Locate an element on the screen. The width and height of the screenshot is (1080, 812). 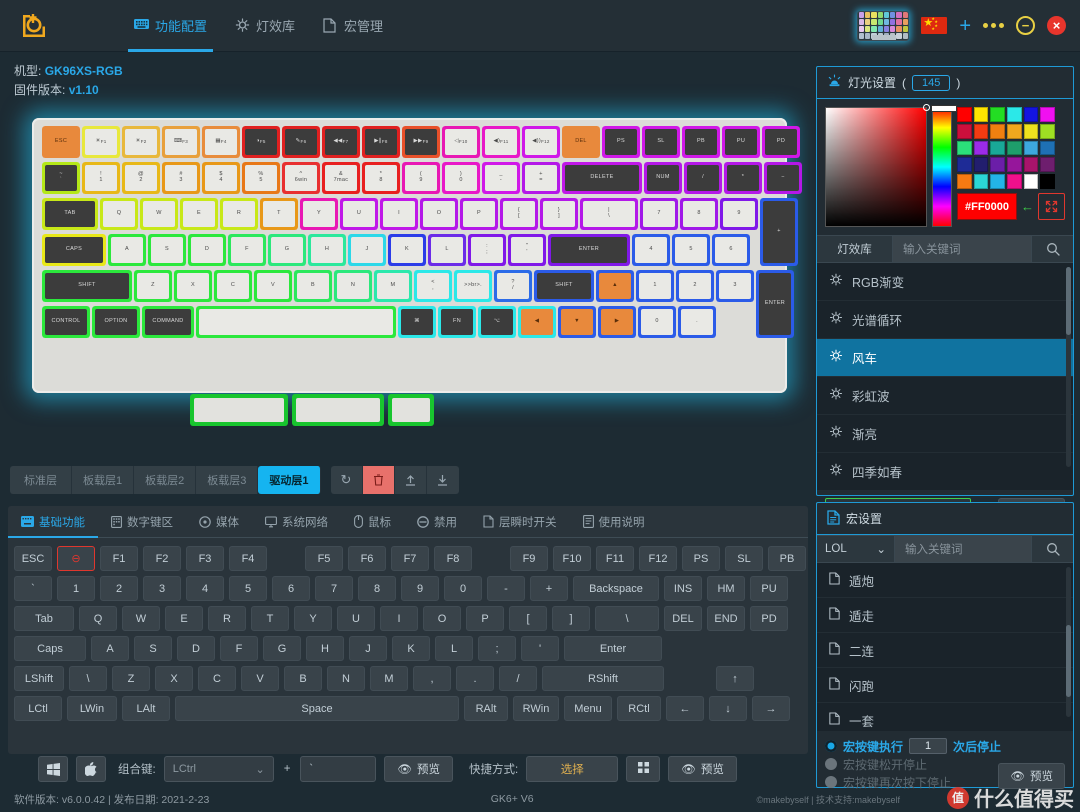
preview-key: J is located at coordinates (367, 250).